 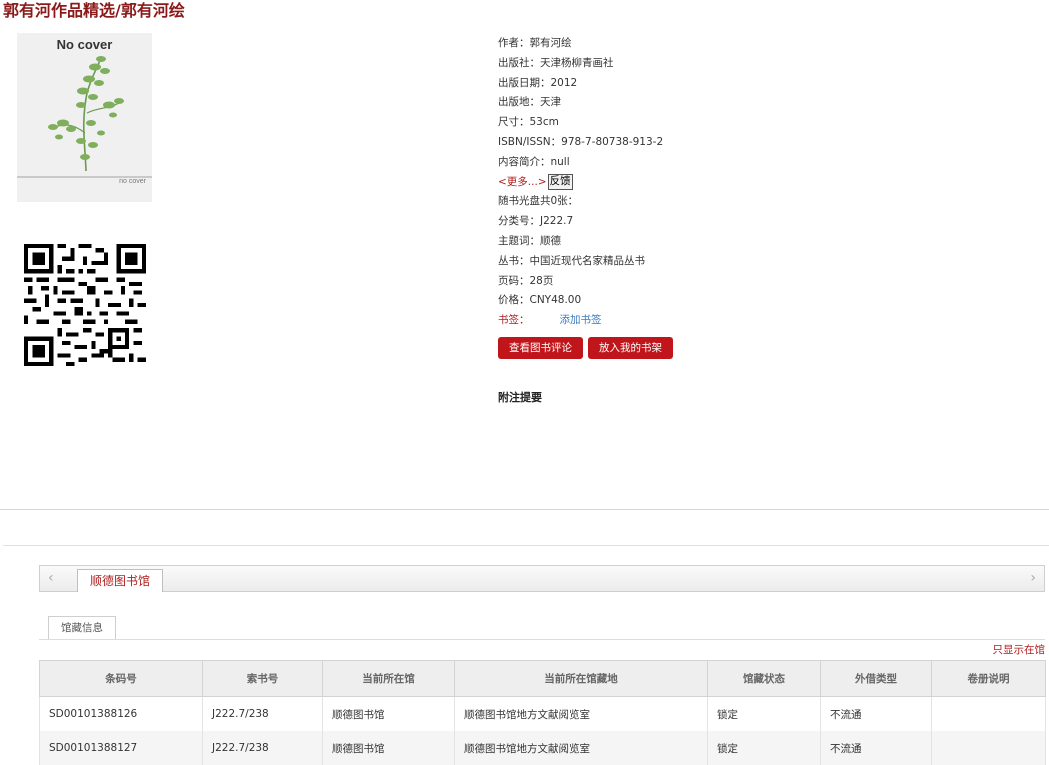 What do you see at coordinates (86, 114) in the screenshot?
I see `plant-illustration` at bounding box center [86, 114].